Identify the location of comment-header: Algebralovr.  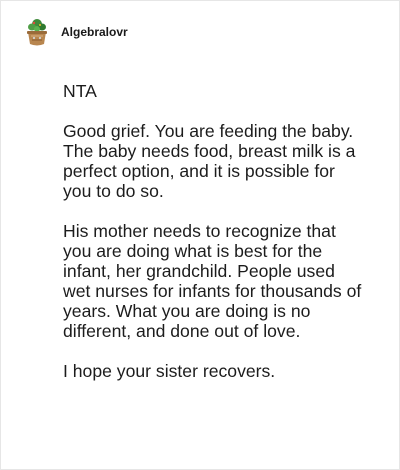
(75, 33).